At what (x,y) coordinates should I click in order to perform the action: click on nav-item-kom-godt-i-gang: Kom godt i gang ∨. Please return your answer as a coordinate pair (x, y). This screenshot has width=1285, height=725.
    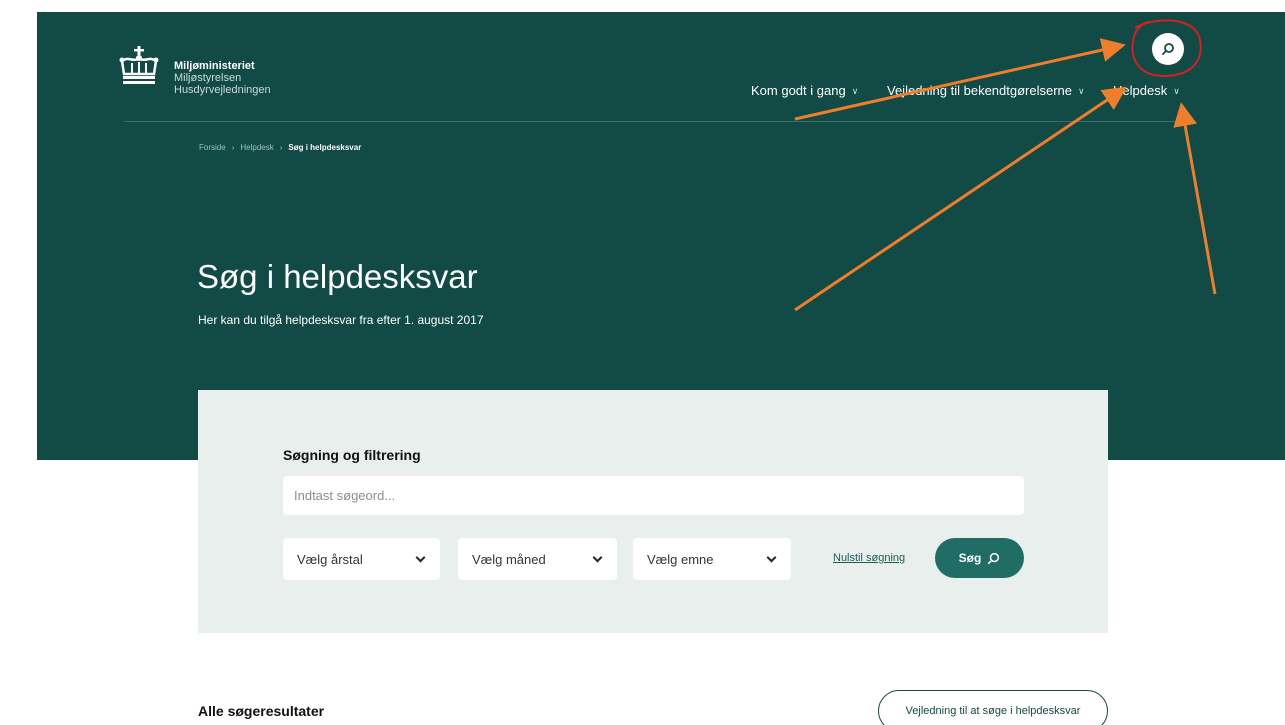
    Looking at the image, I should click on (804, 90).